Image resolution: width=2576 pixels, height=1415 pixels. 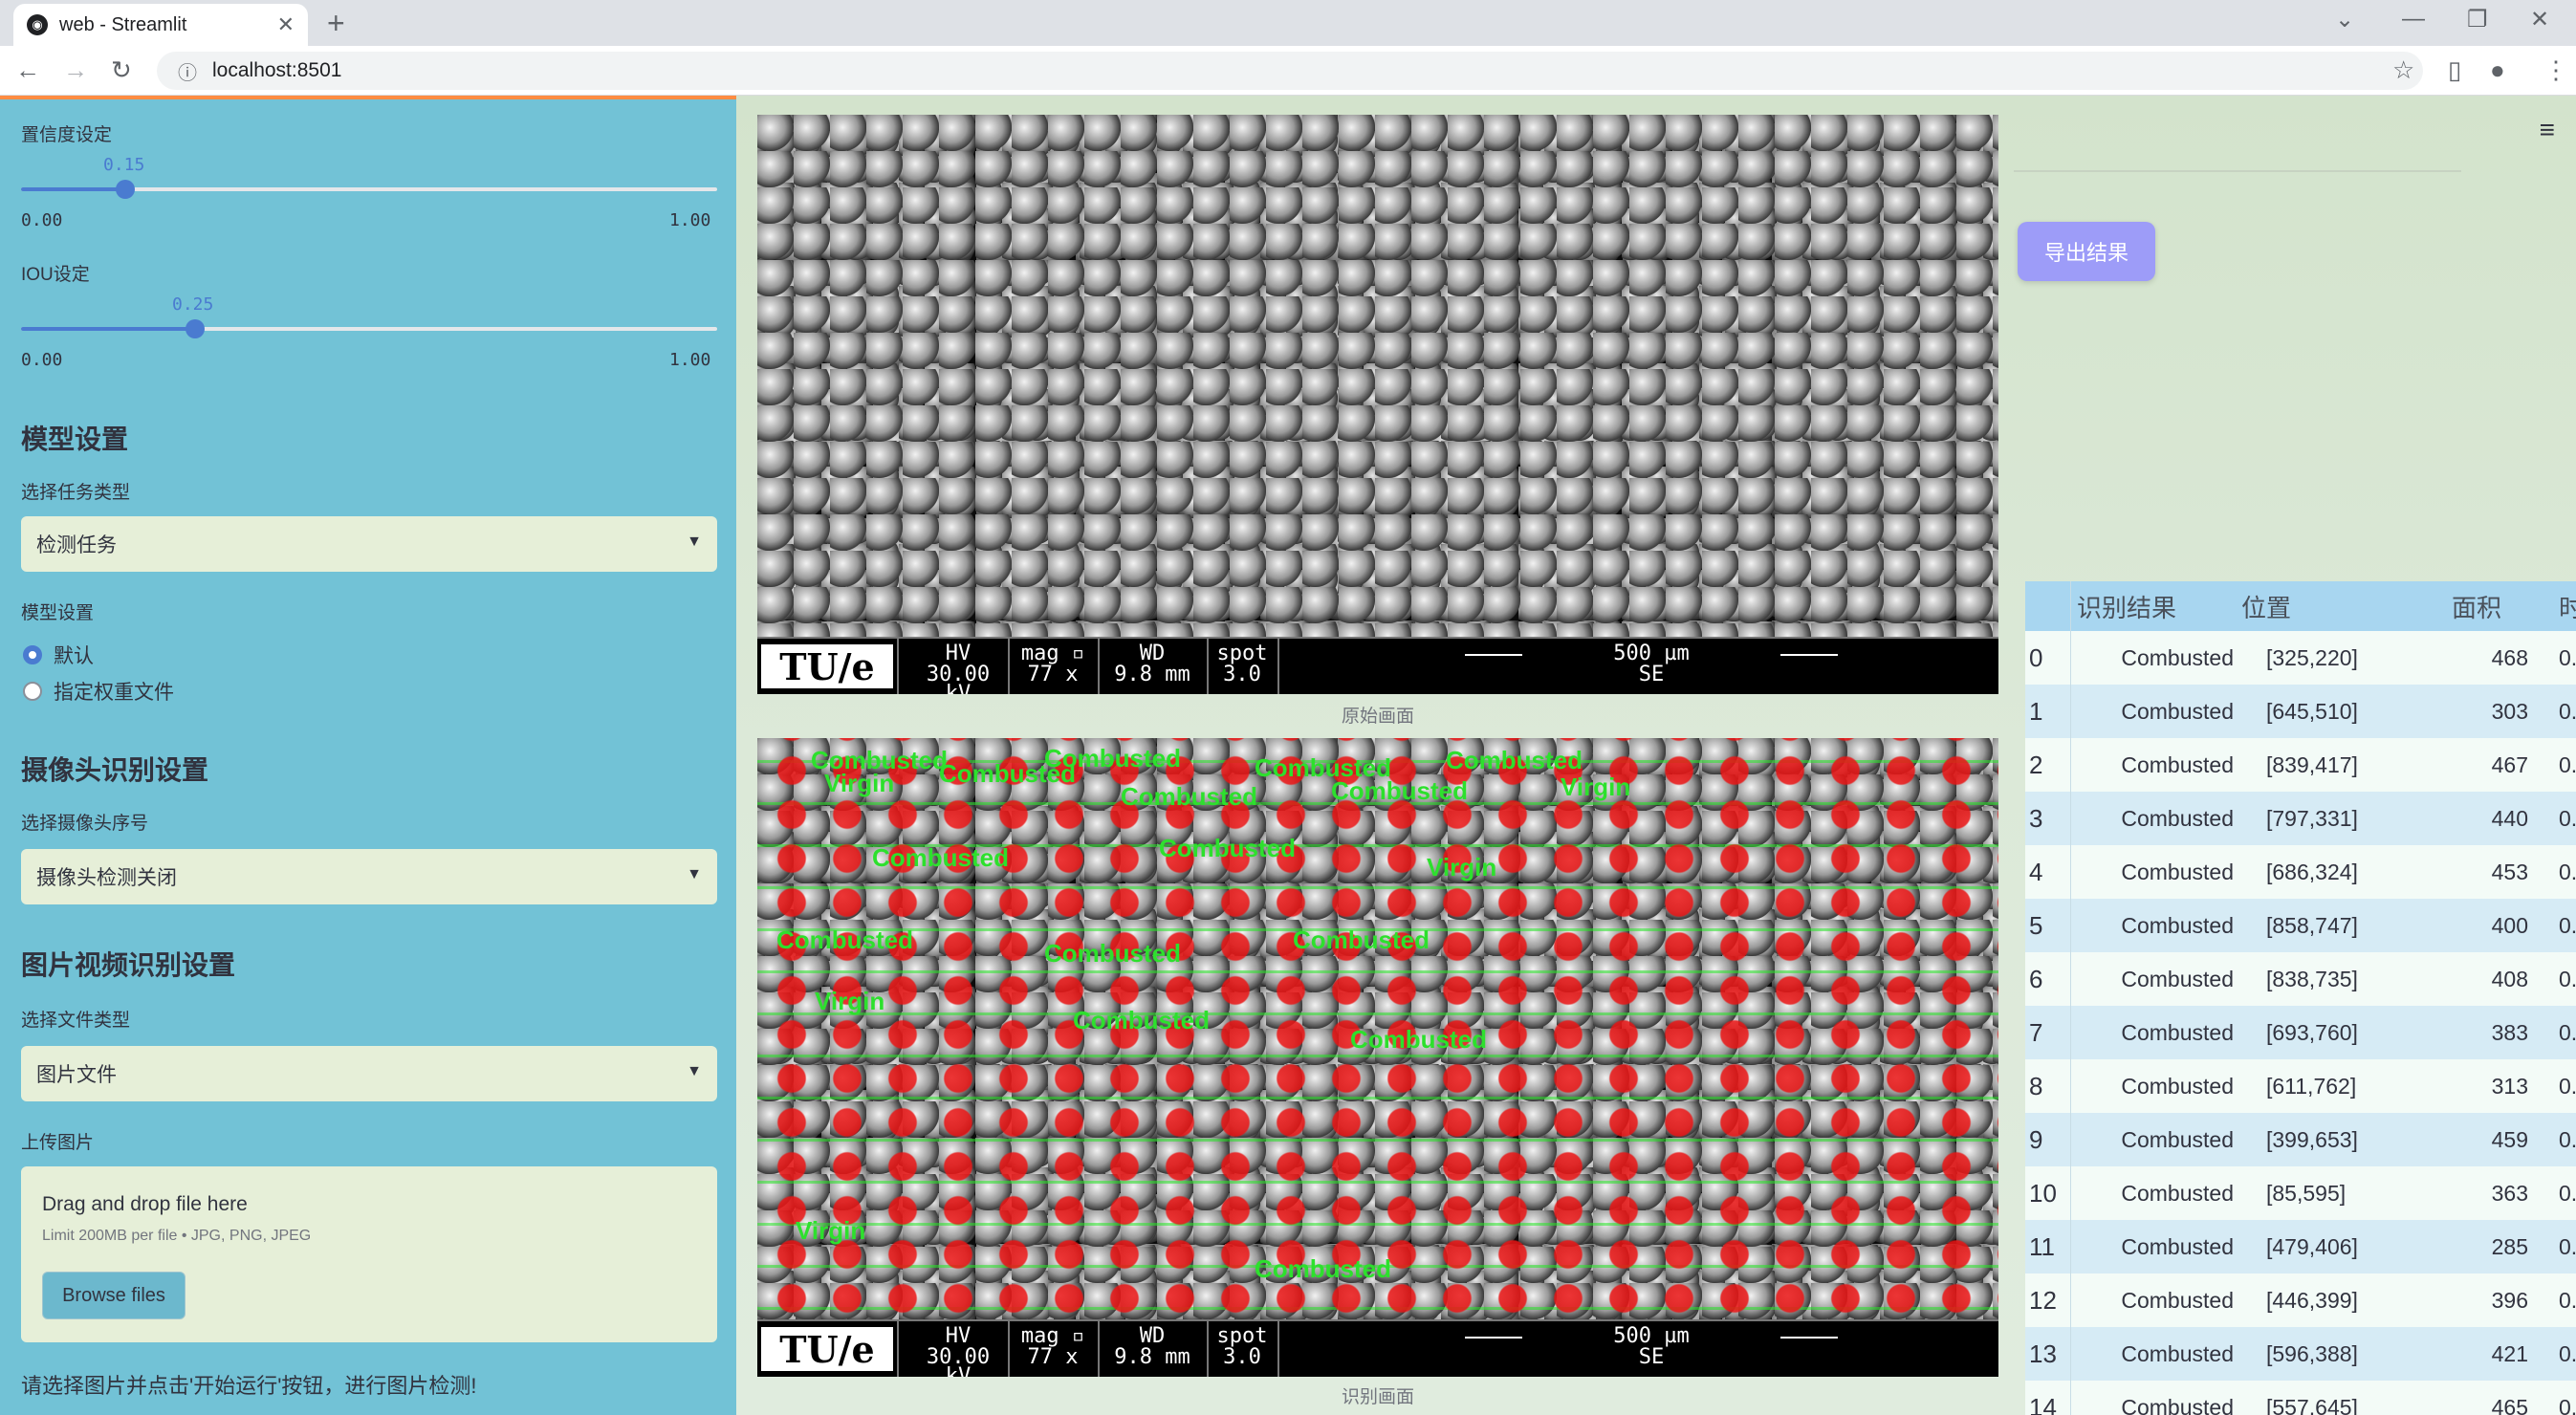 What do you see at coordinates (2237, 171) in the screenshot?
I see `divider` at bounding box center [2237, 171].